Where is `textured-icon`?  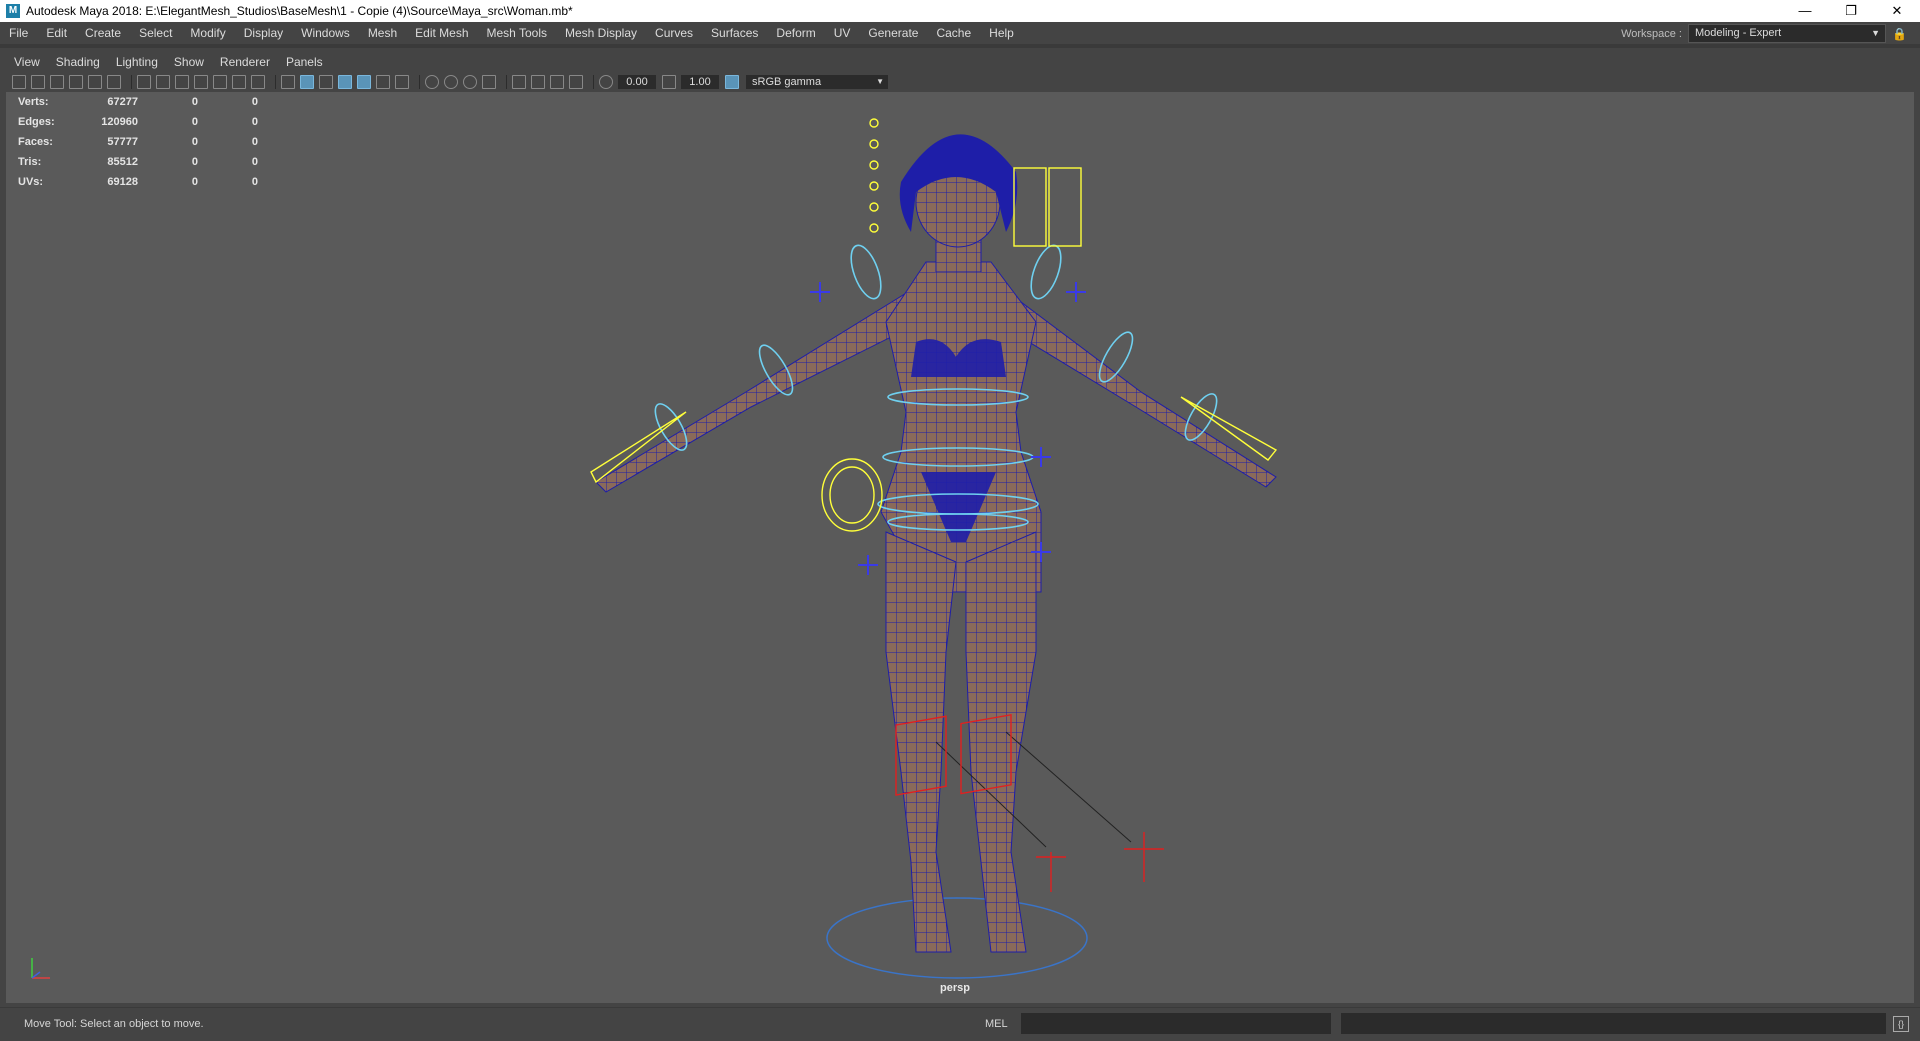
textured-icon is located at coordinates (364, 82).